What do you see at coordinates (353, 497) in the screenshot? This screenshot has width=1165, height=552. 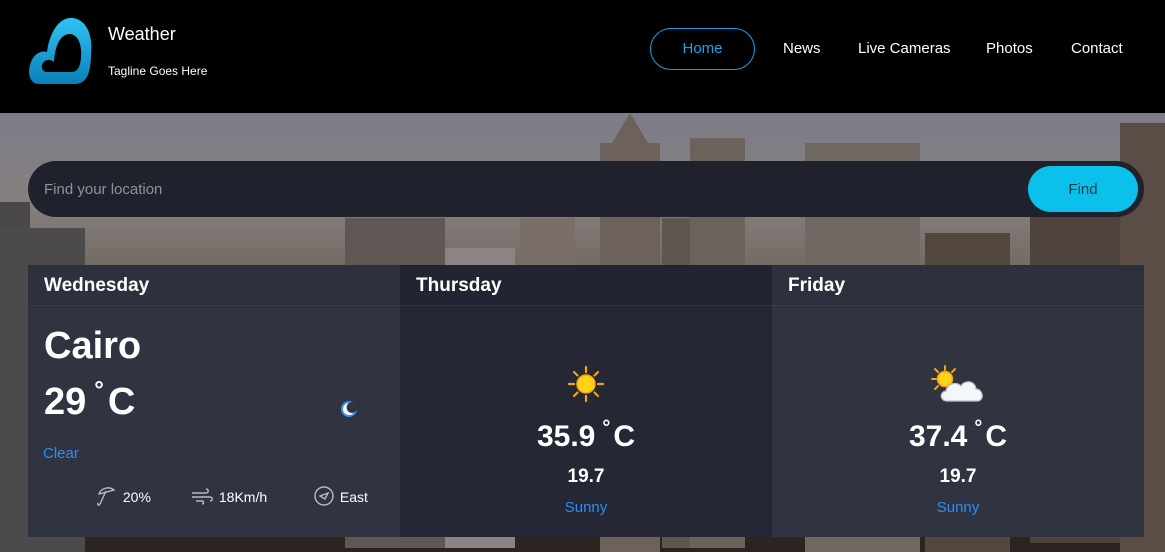 I see `wind-direction-value: East` at bounding box center [353, 497].